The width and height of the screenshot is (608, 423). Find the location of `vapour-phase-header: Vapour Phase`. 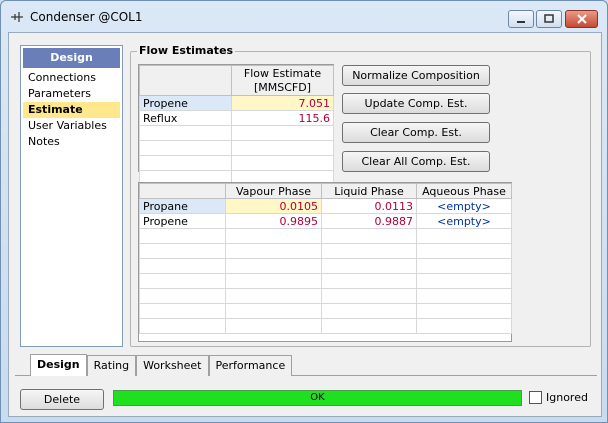

vapour-phase-header: Vapour Phase is located at coordinates (273, 191).